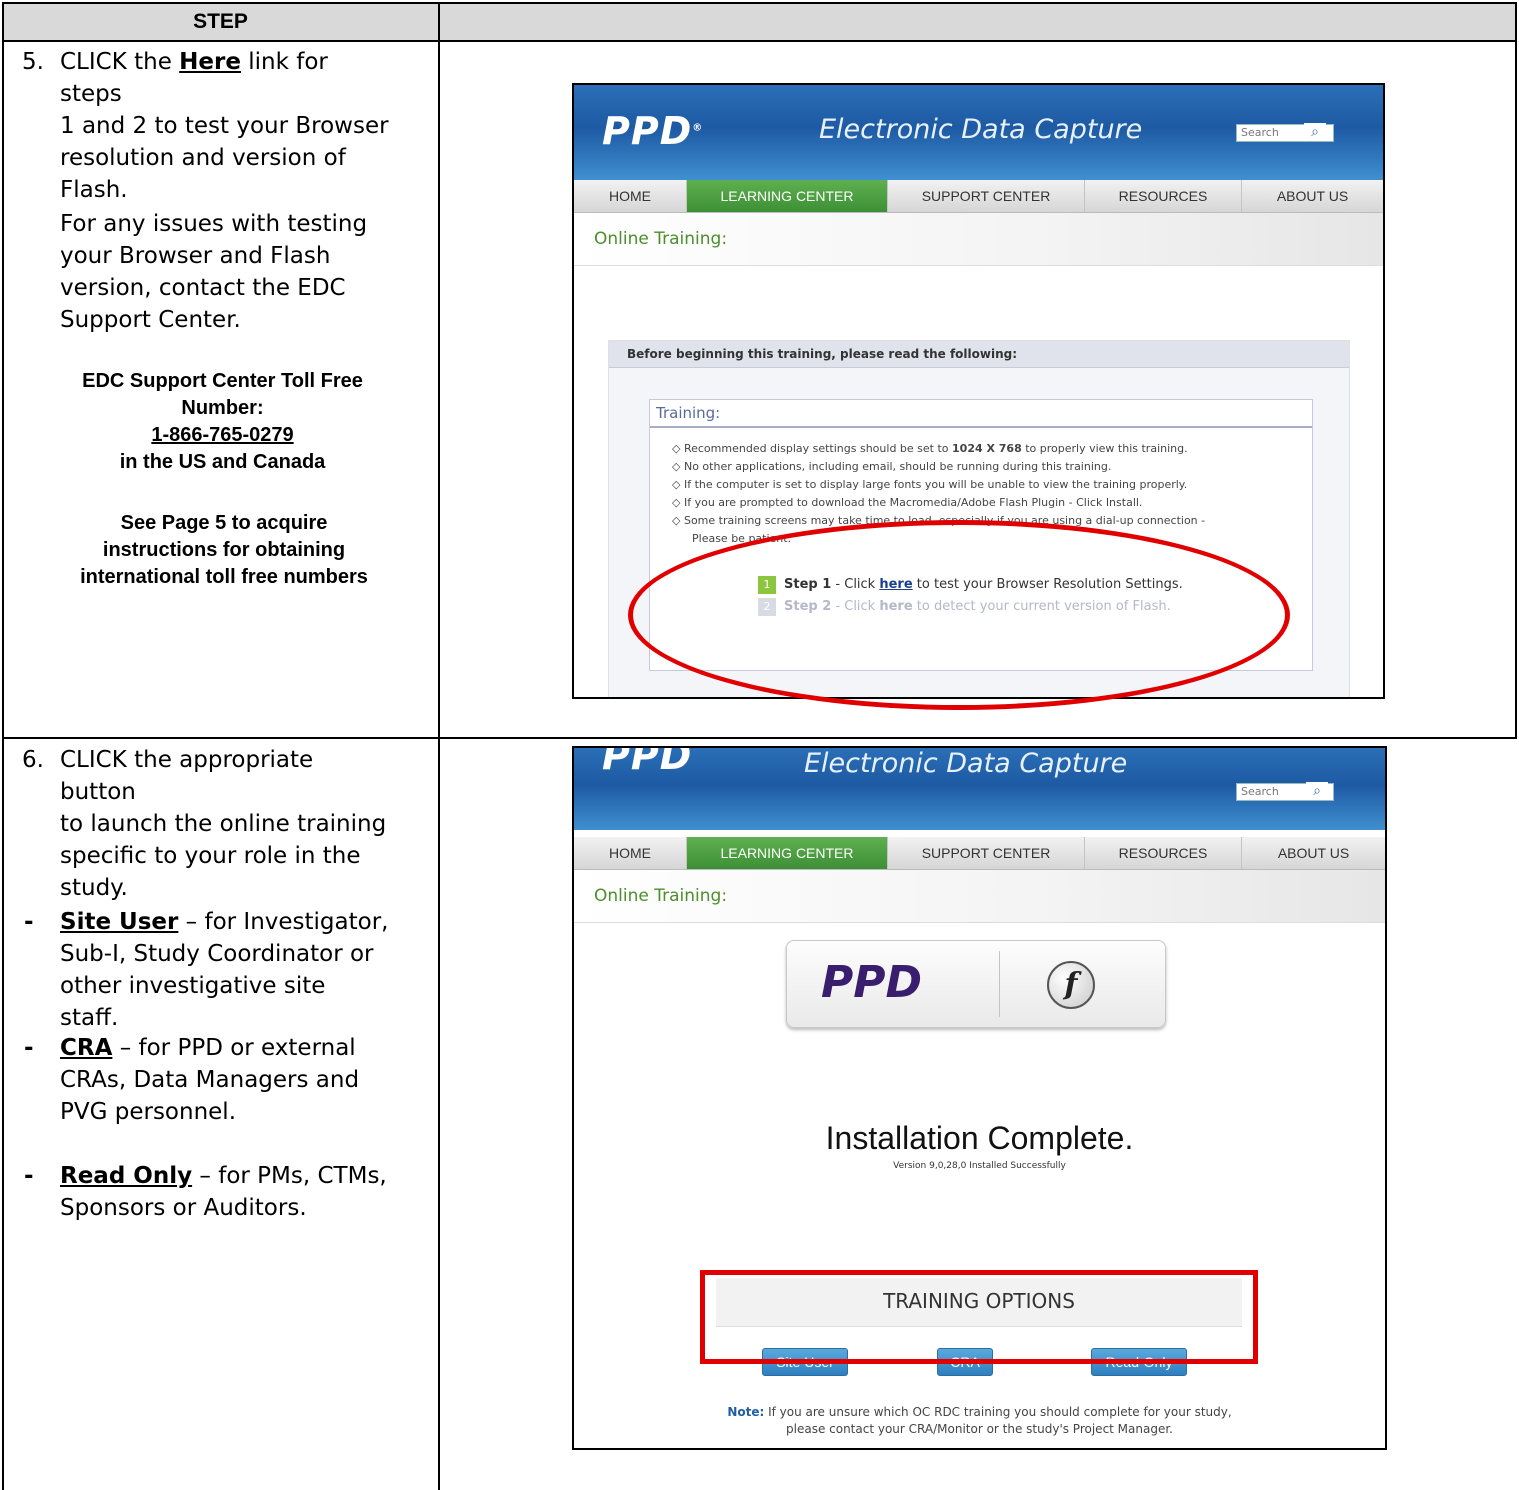 Image resolution: width=1519 pixels, height=1490 pixels. What do you see at coordinates (203, 158) in the screenshot?
I see `instruction-line: resolution and version of` at bounding box center [203, 158].